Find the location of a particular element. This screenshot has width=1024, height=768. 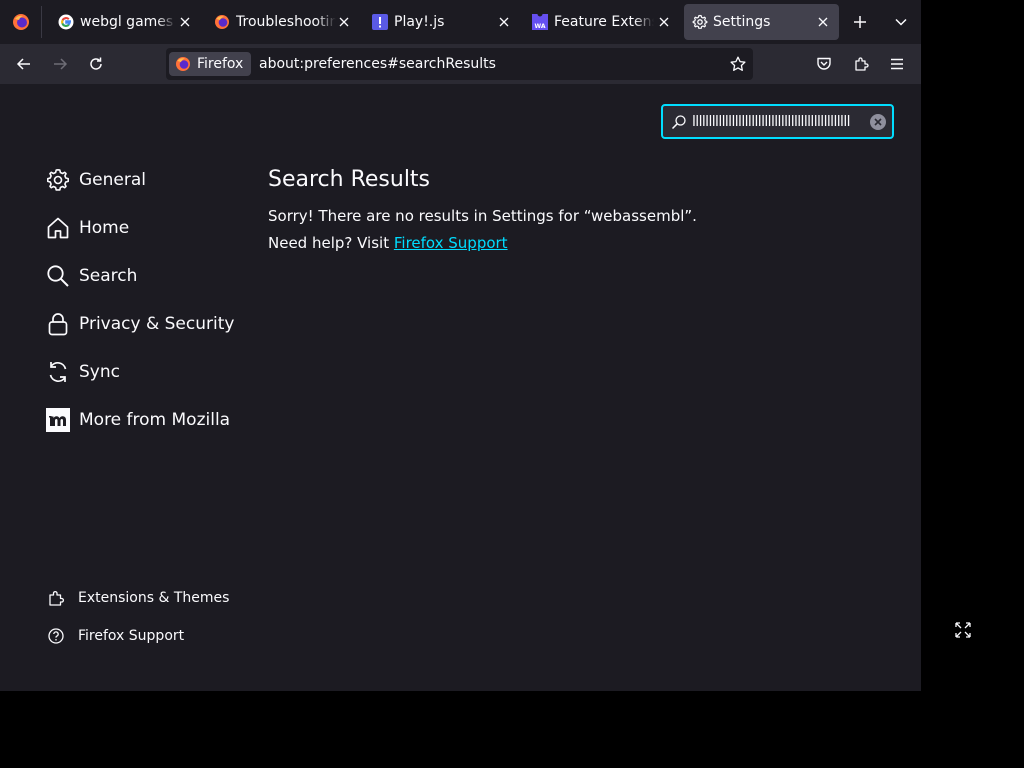

lock-icon is located at coordinates (58, 324).